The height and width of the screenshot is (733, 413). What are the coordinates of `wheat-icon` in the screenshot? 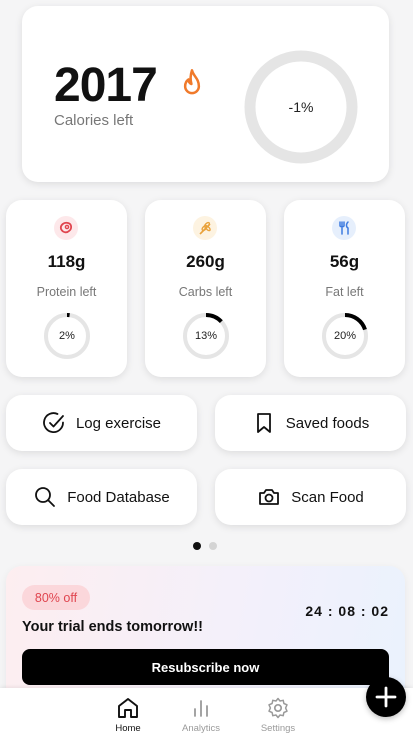 It's located at (205, 228).